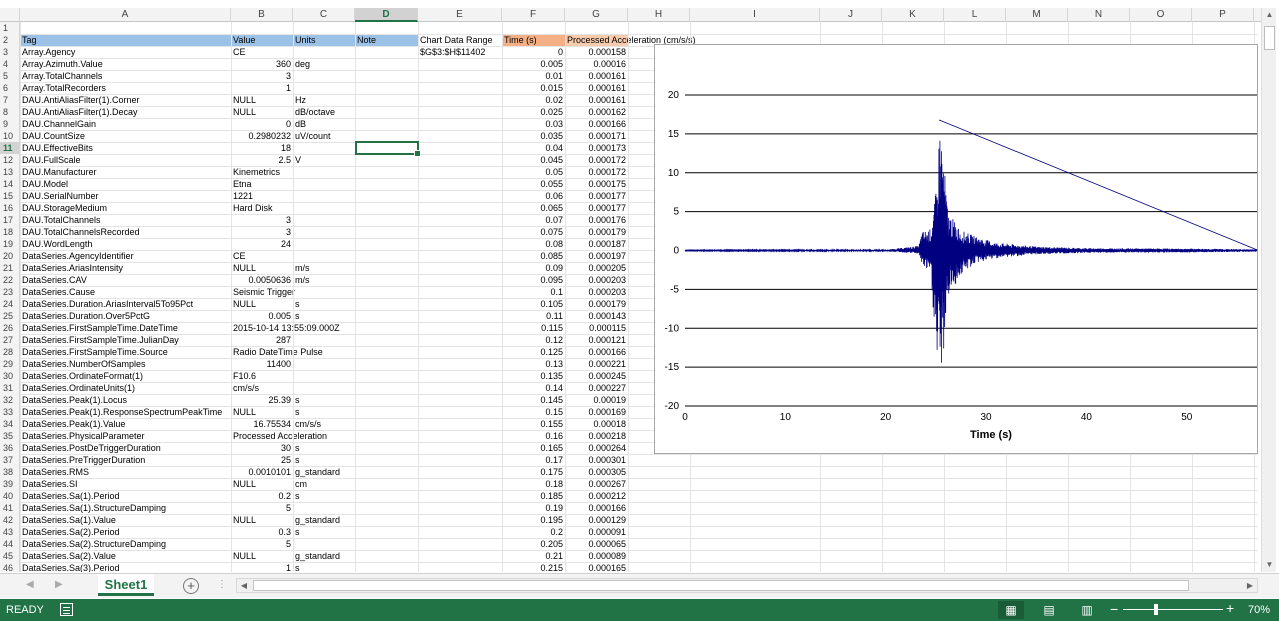 The height and width of the screenshot is (621, 1279). Describe the element at coordinates (324, 40) in the screenshot. I see `header-cell-units: Units` at that location.